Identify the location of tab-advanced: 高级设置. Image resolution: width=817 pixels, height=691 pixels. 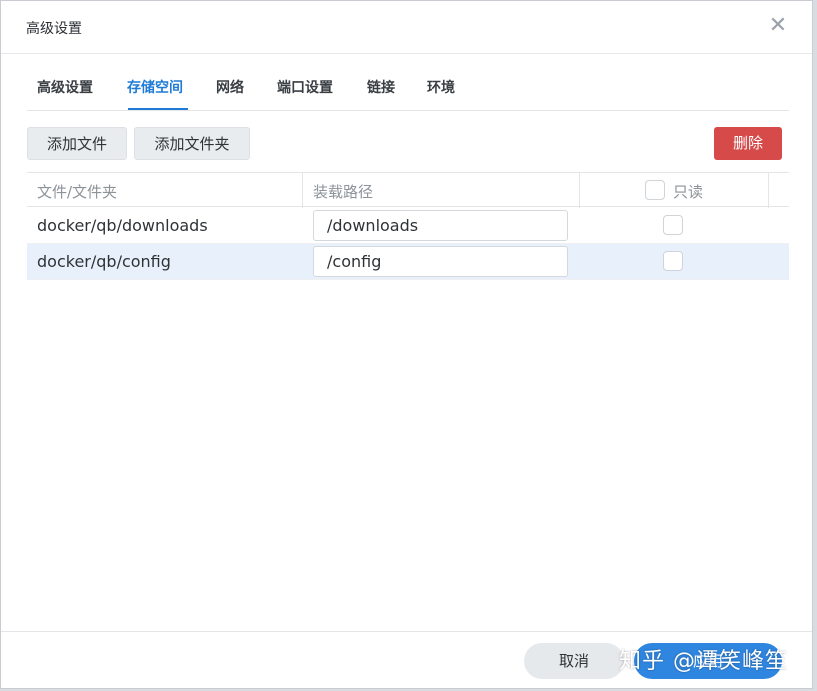
(65, 87).